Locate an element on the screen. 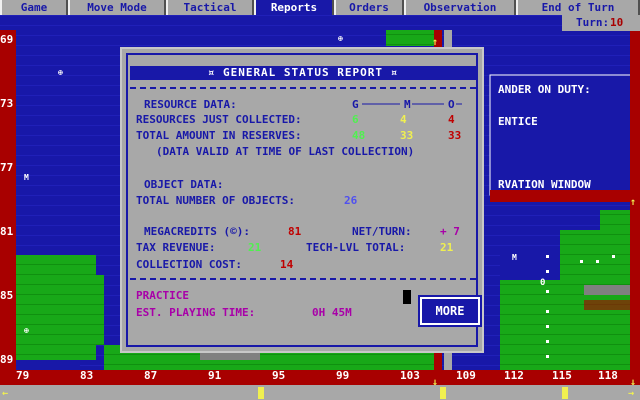 The height and width of the screenshot is (400, 640). tax-label: TAX REVENUE: is located at coordinates (176, 247).